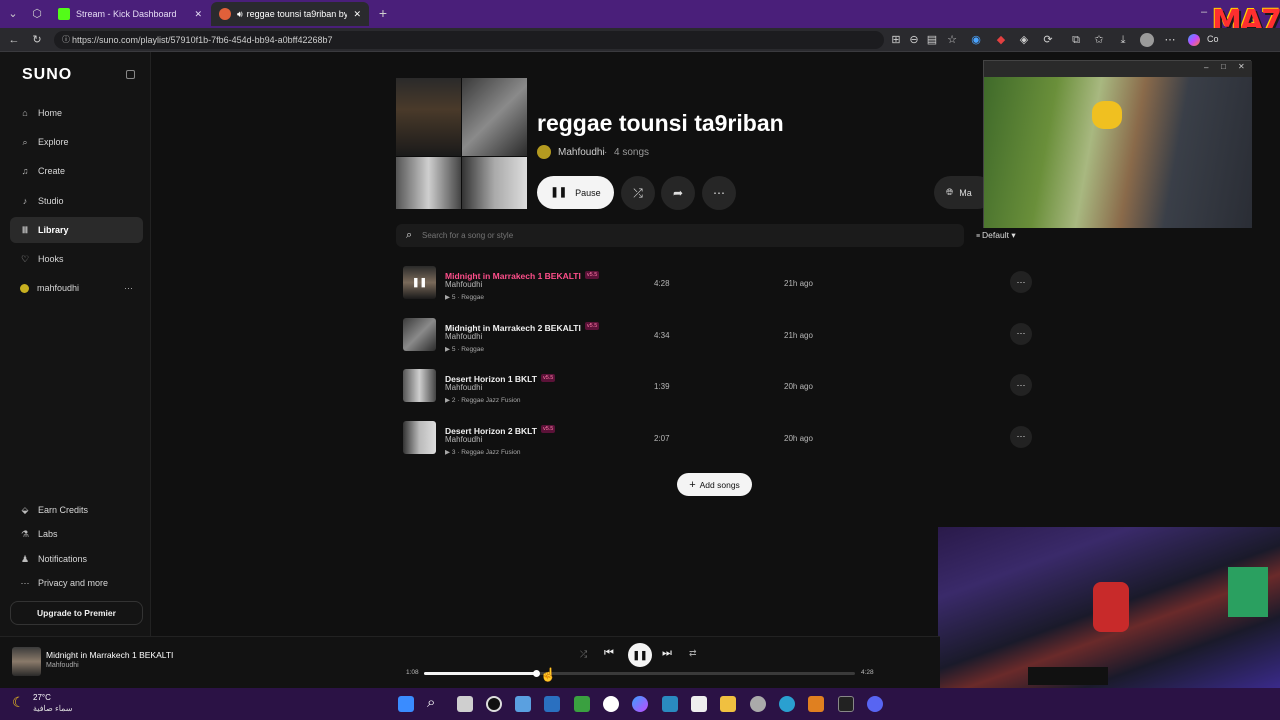 Image resolution: width=1280 pixels, height=720 pixels. What do you see at coordinates (76, 534) in the screenshot?
I see `sidebar-item-labs: ⚗ Labs` at bounding box center [76, 534].